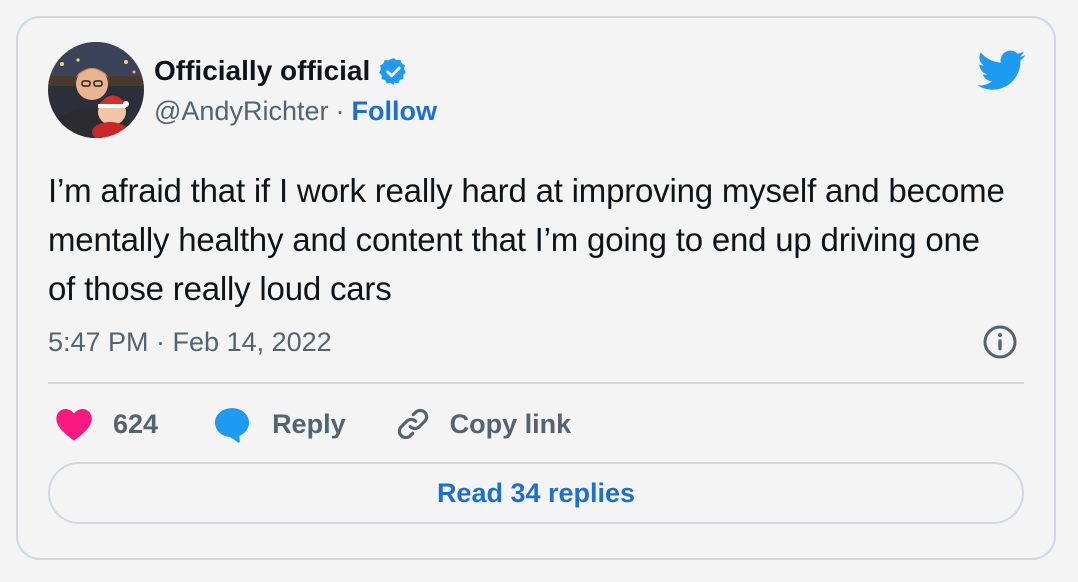 The width and height of the screenshot is (1078, 582). I want to click on info-icon, so click(1000, 342).